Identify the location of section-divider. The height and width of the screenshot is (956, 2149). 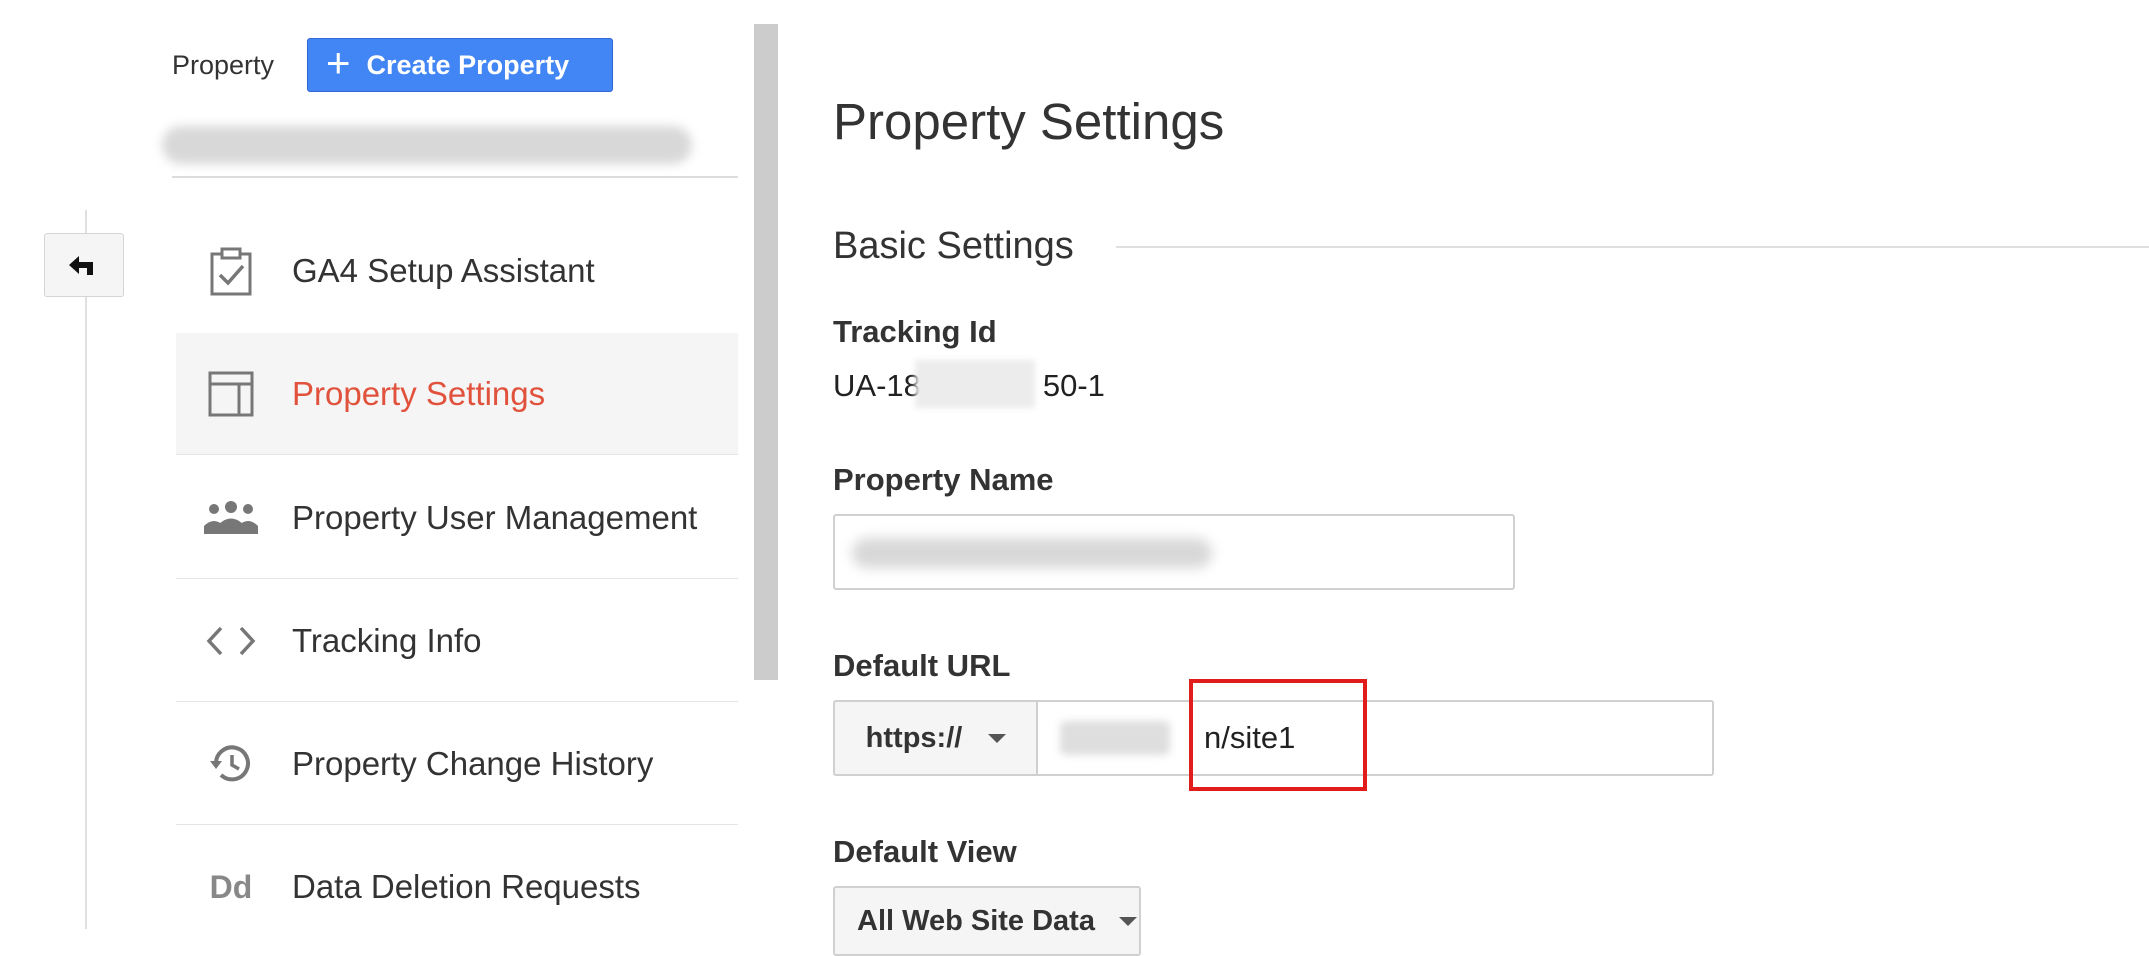
(1632, 247).